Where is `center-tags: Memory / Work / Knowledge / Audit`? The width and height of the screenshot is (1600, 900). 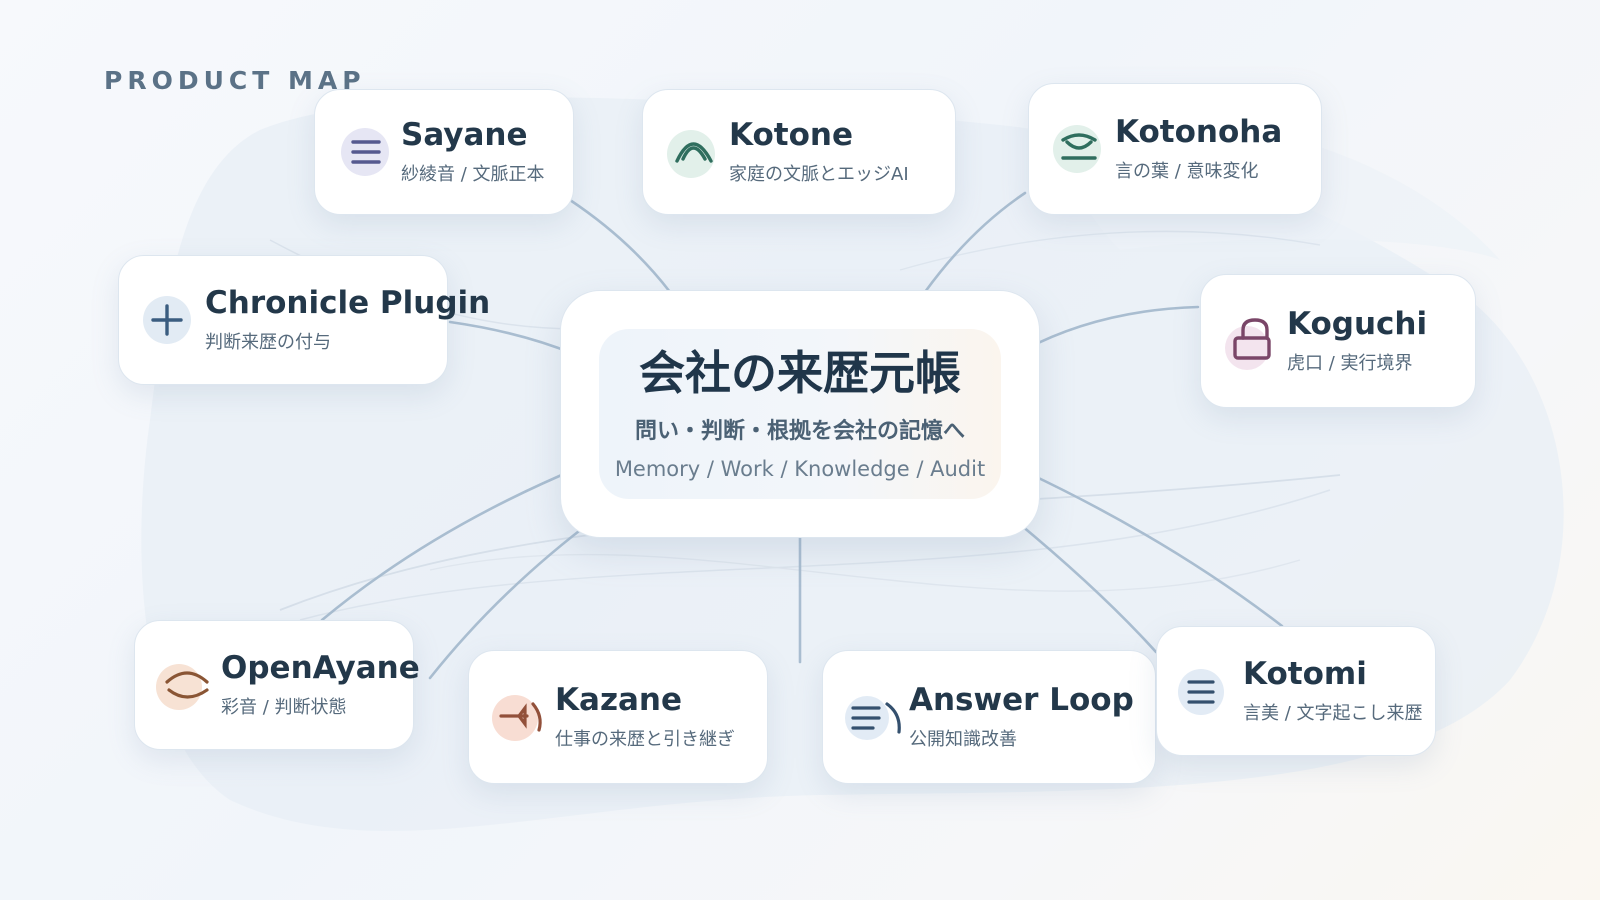 center-tags: Memory / Work / Knowledge / Audit is located at coordinates (800, 469).